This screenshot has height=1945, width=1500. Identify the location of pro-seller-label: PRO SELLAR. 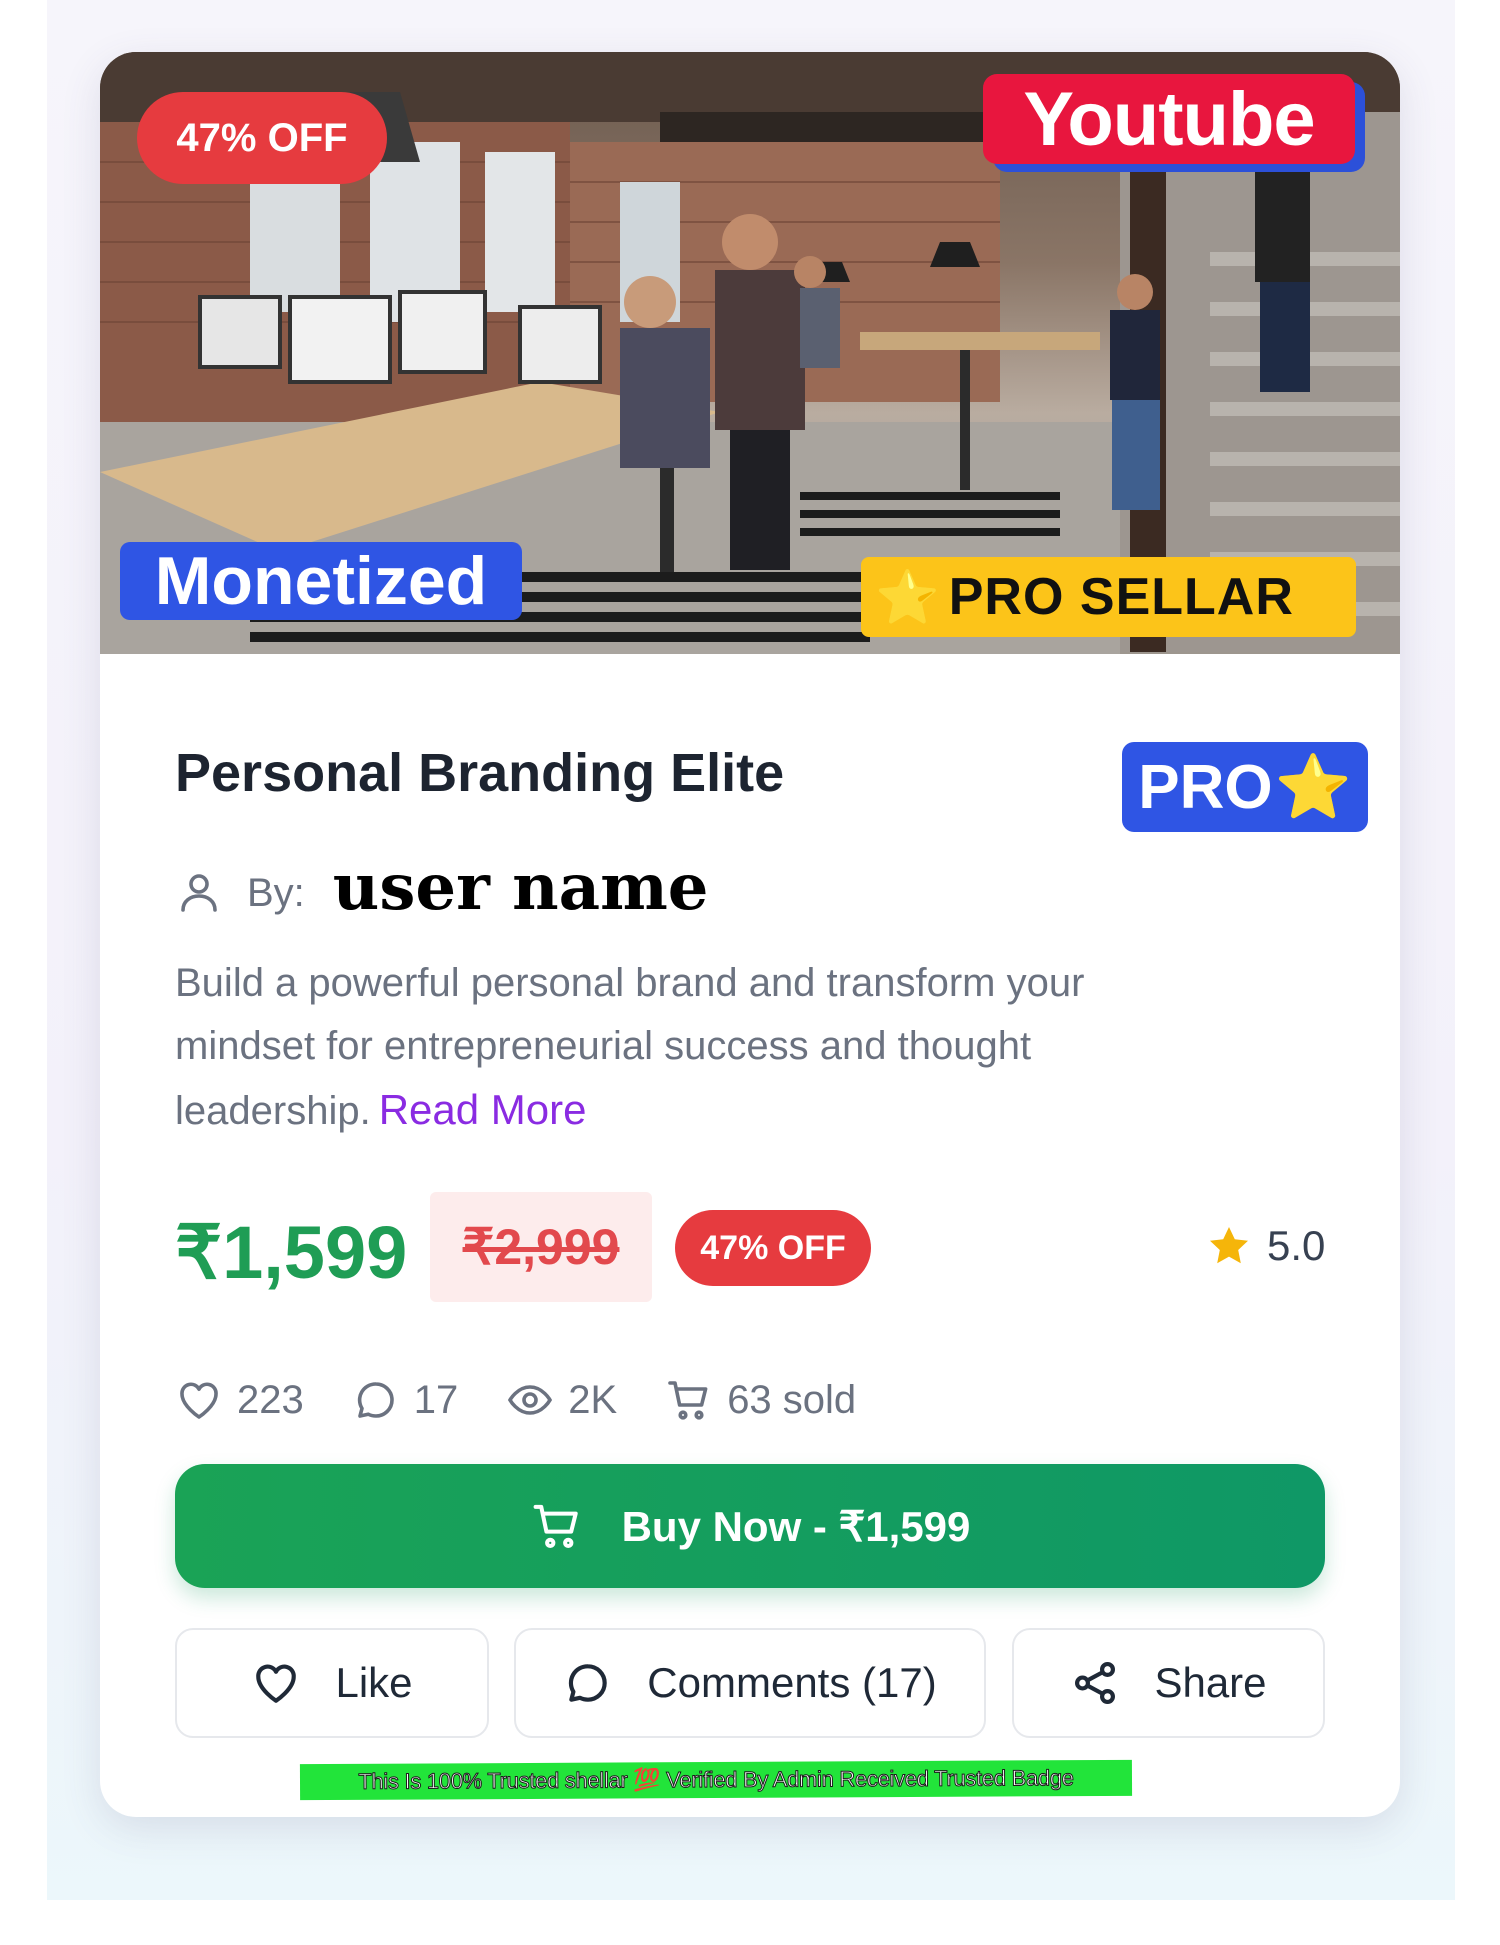
(1121, 597).